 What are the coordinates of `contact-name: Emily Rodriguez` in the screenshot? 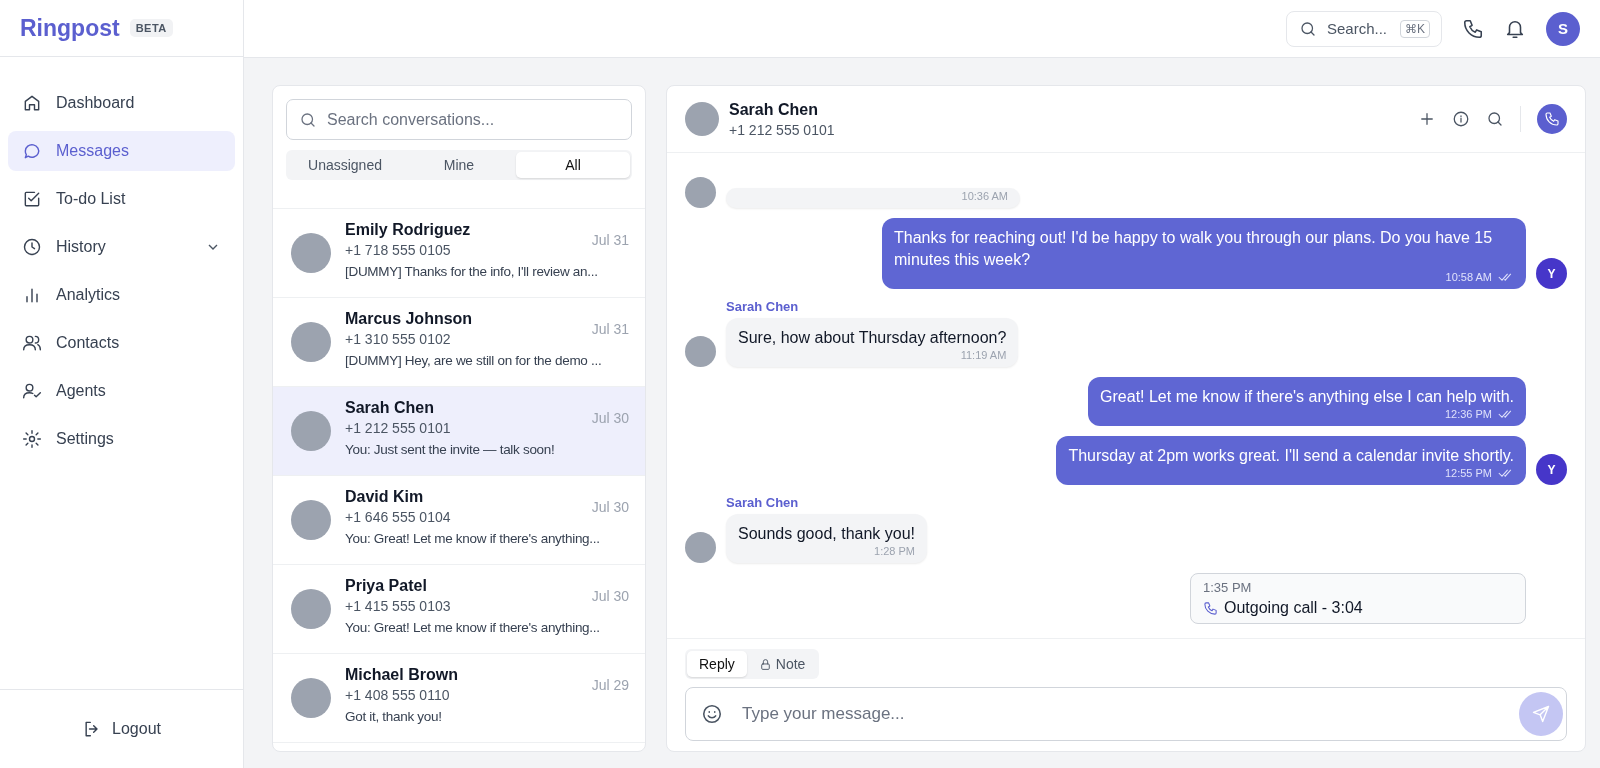 It's located at (408, 230).